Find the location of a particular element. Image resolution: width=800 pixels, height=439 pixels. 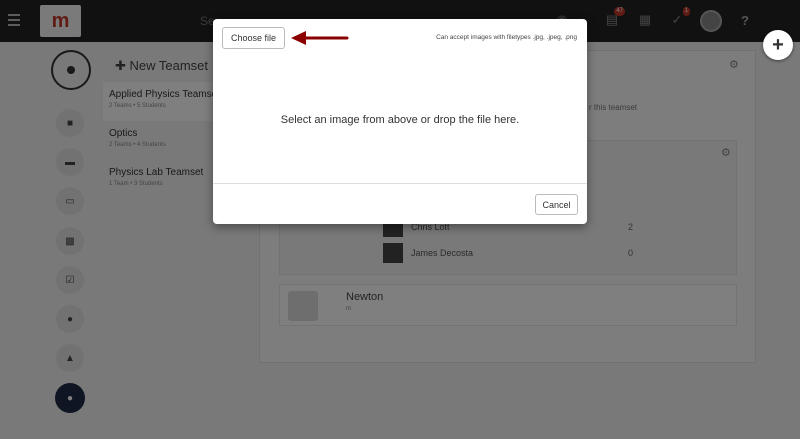

modal-footer: Cancel is located at coordinates (400, 203).